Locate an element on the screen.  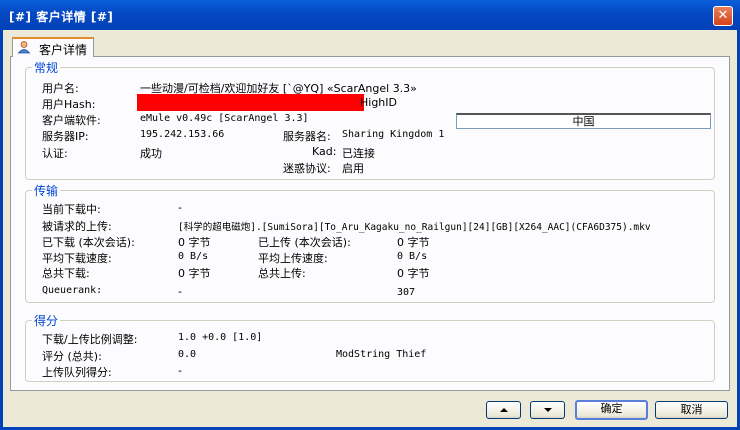
modstring-value: ModString Thief is located at coordinates (381, 354).